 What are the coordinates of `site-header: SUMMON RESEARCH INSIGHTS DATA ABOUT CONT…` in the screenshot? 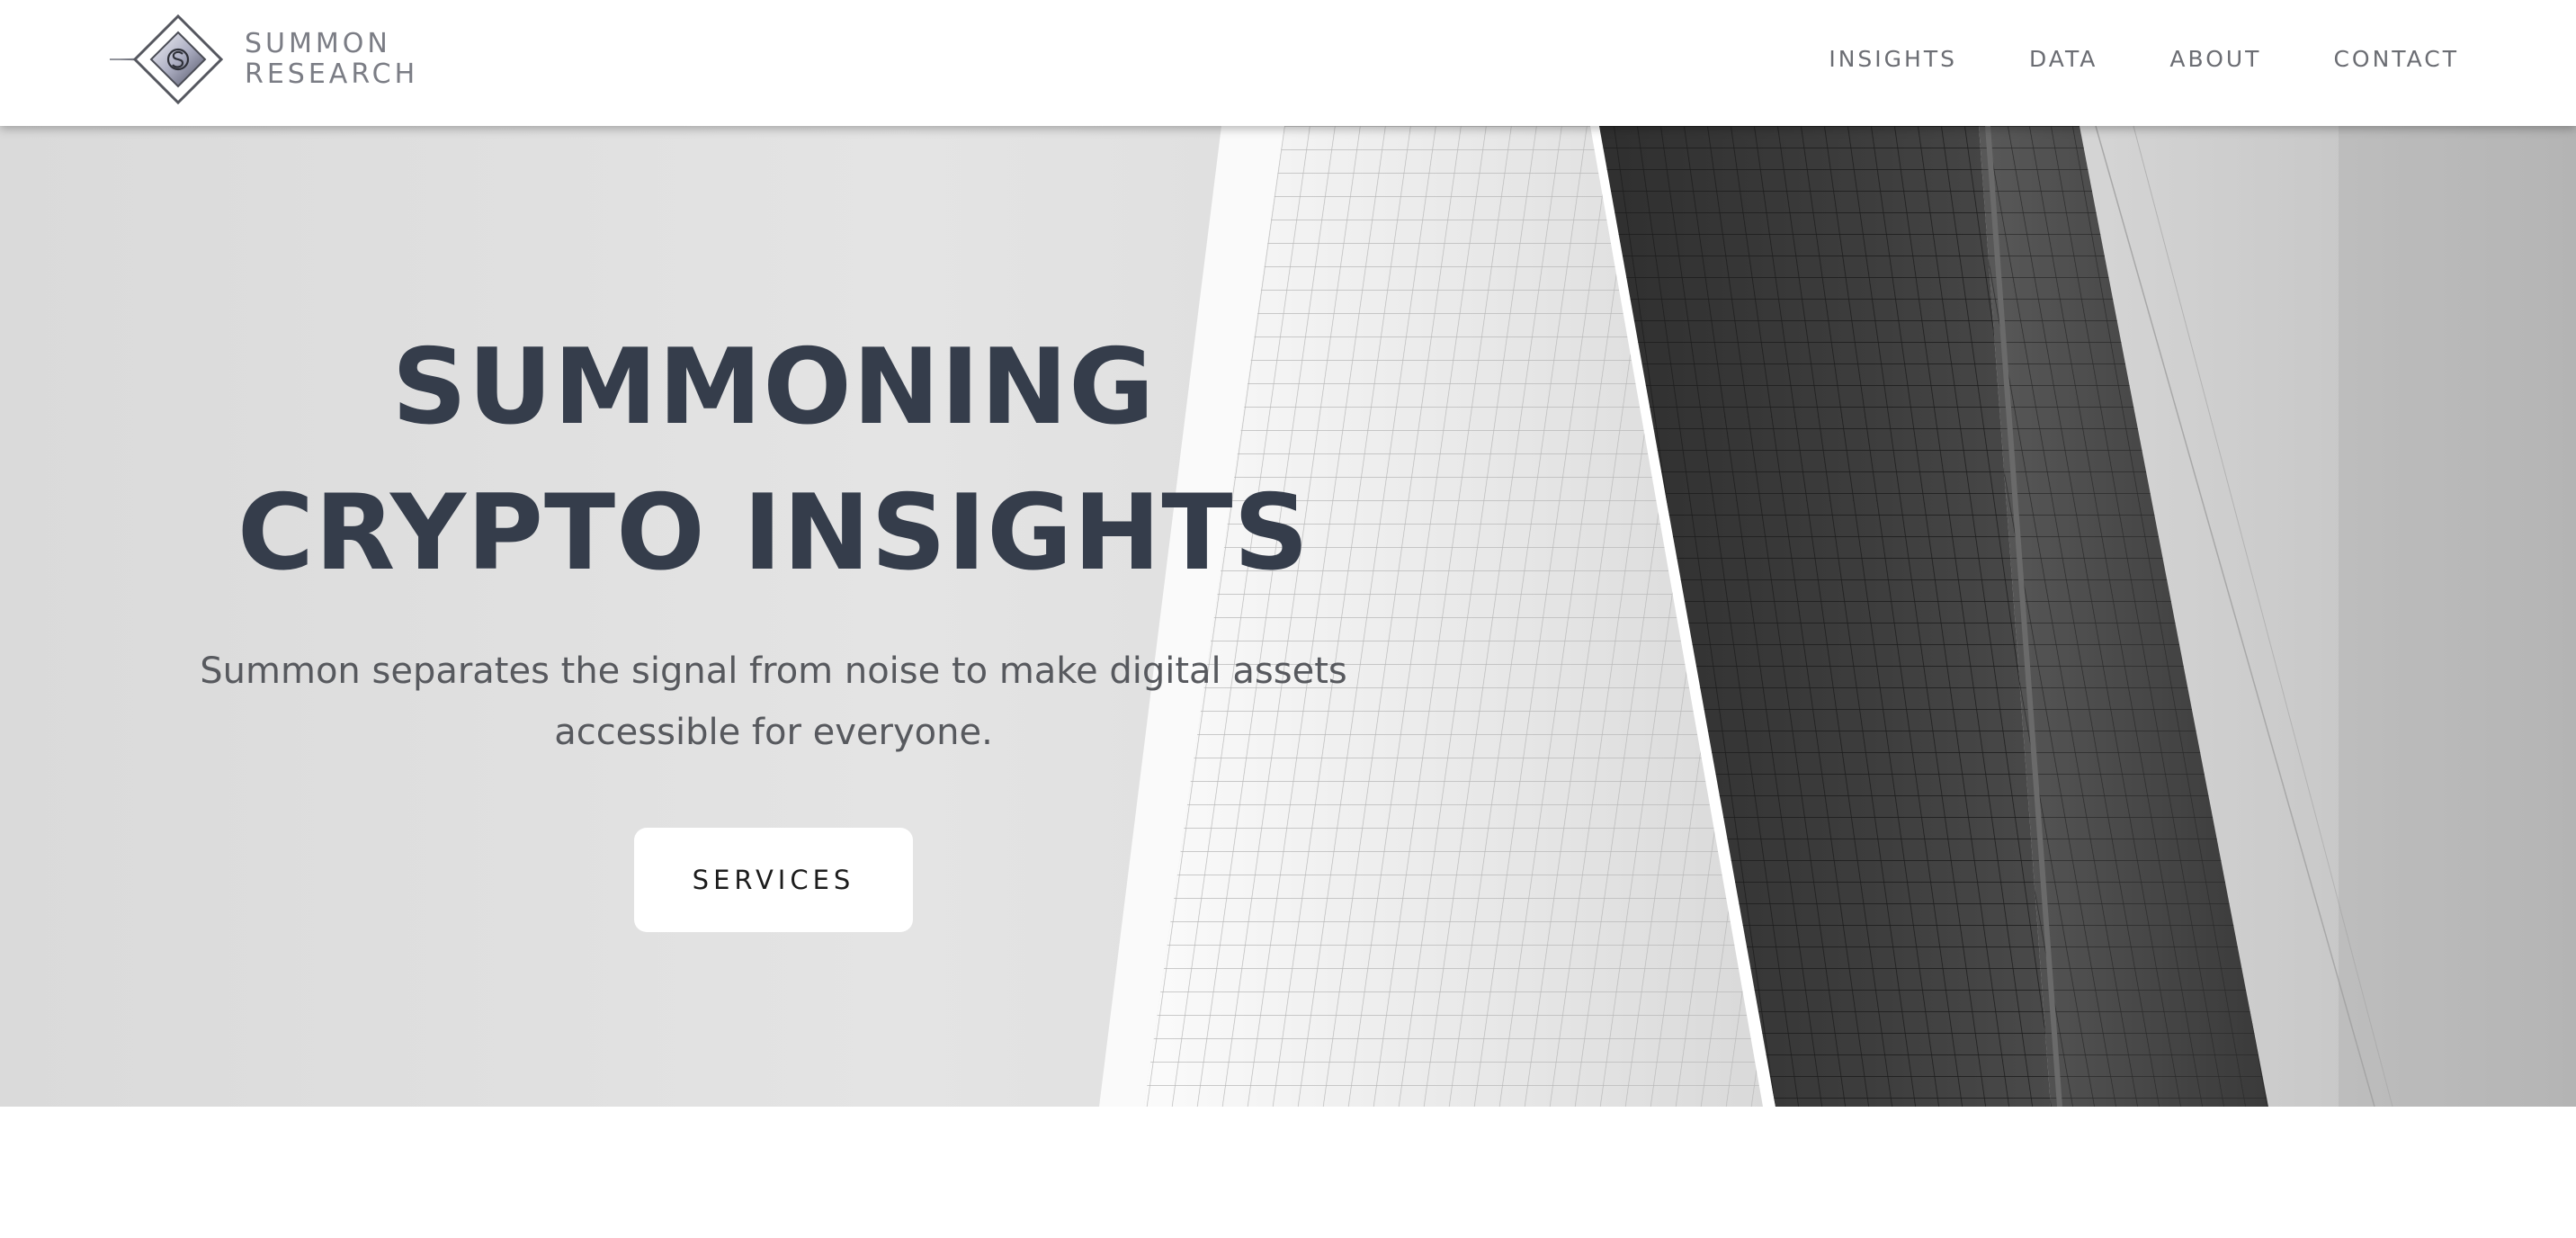 It's located at (1288, 63).